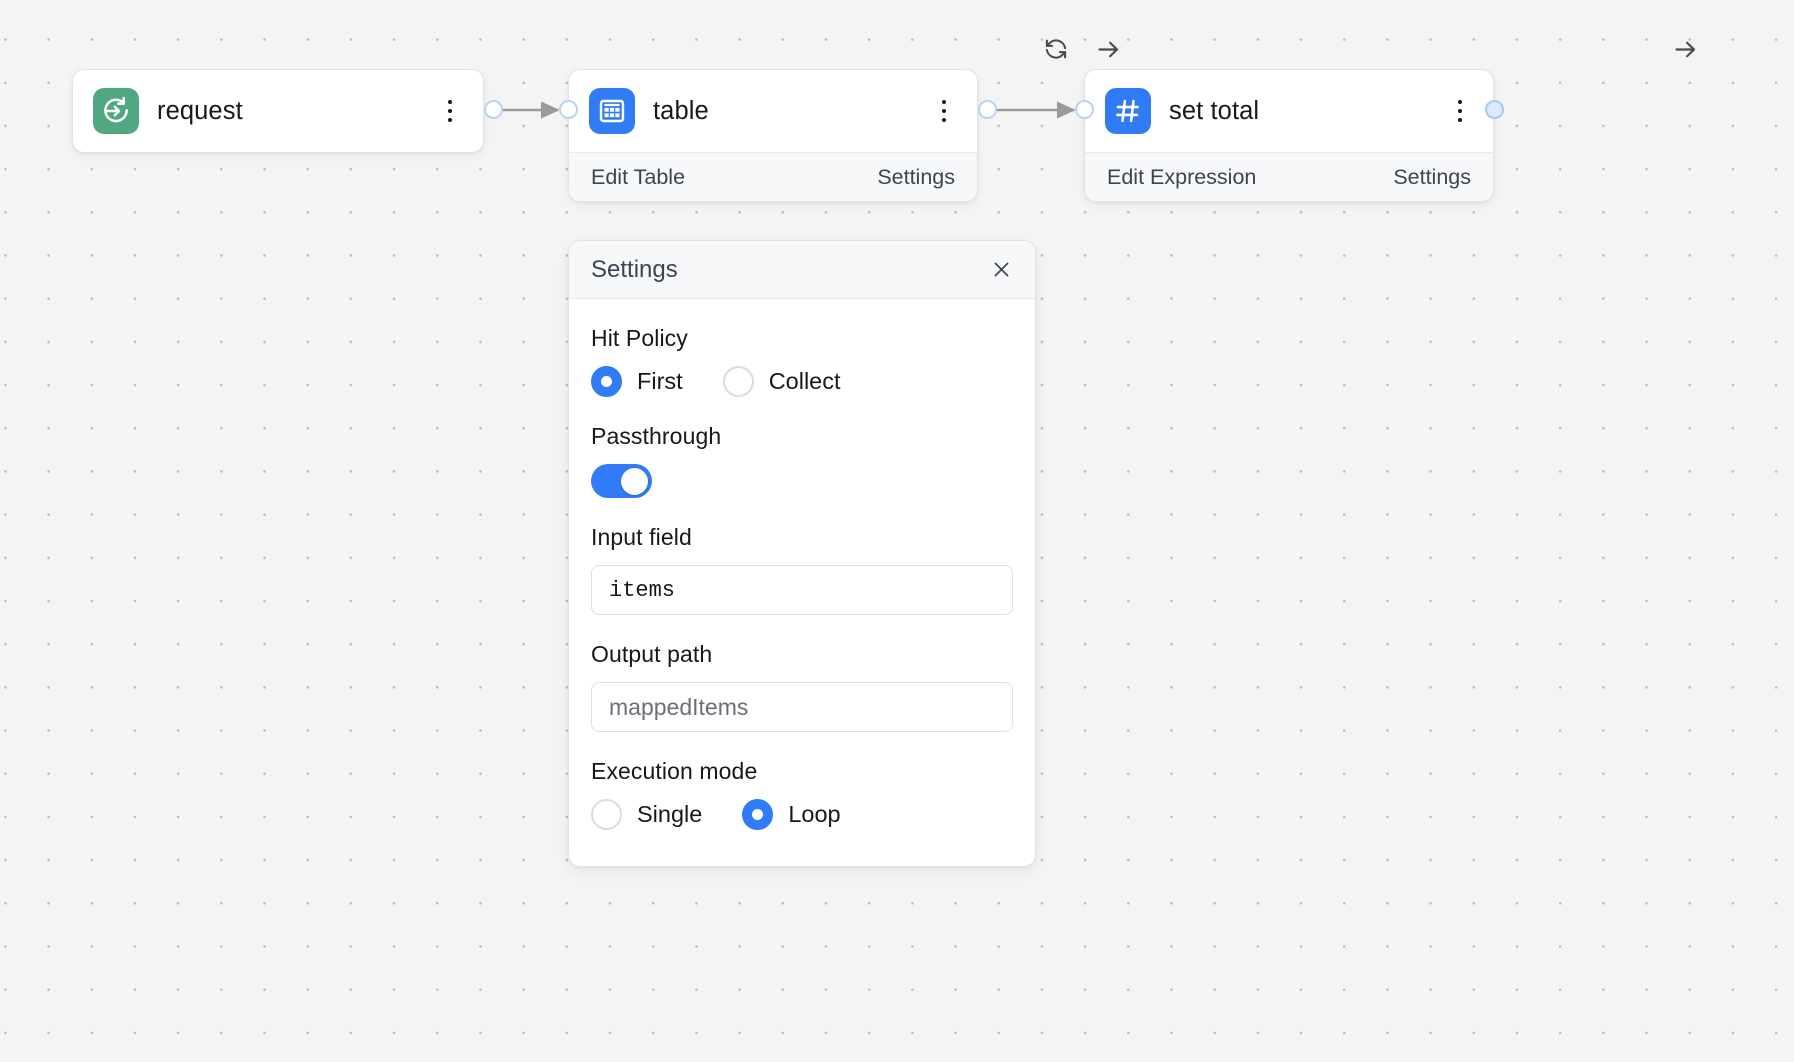  I want to click on set-total-settings-button: Settings, so click(1432, 177).